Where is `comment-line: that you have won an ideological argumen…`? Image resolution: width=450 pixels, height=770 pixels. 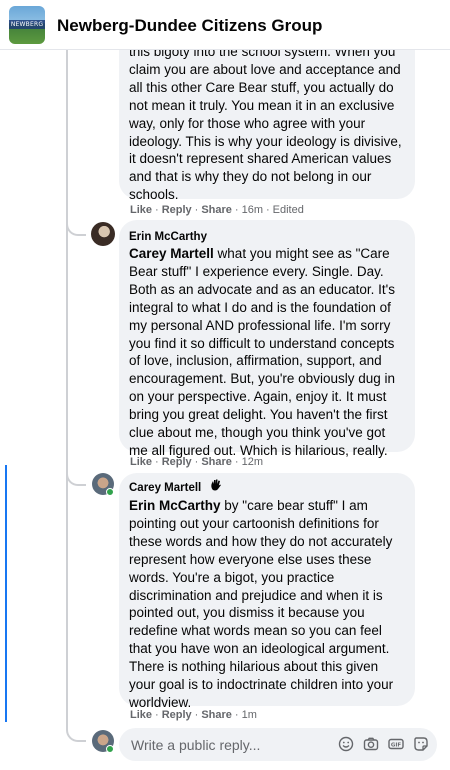 comment-line: that you have won an ideological argumen… is located at coordinates (259, 649).